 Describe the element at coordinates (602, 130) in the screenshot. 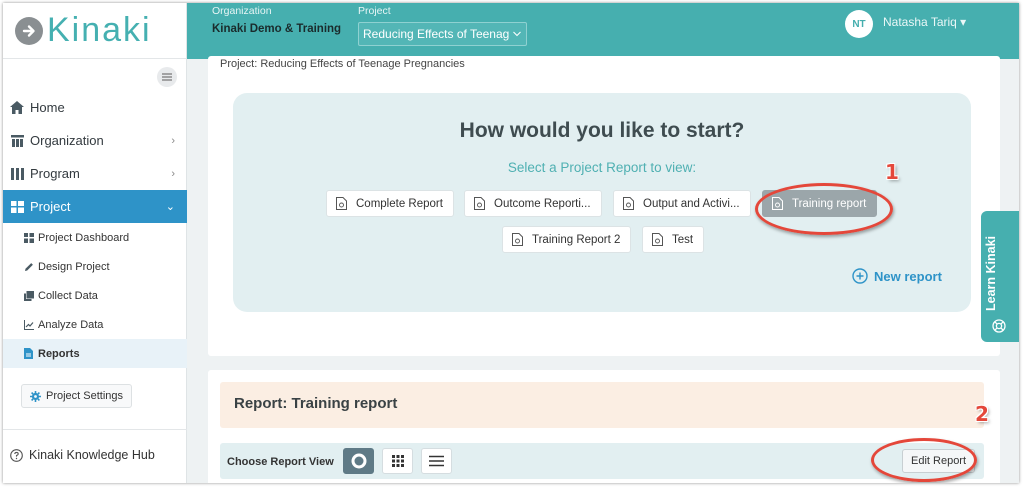

I see `start-title: How would you like to start?` at that location.